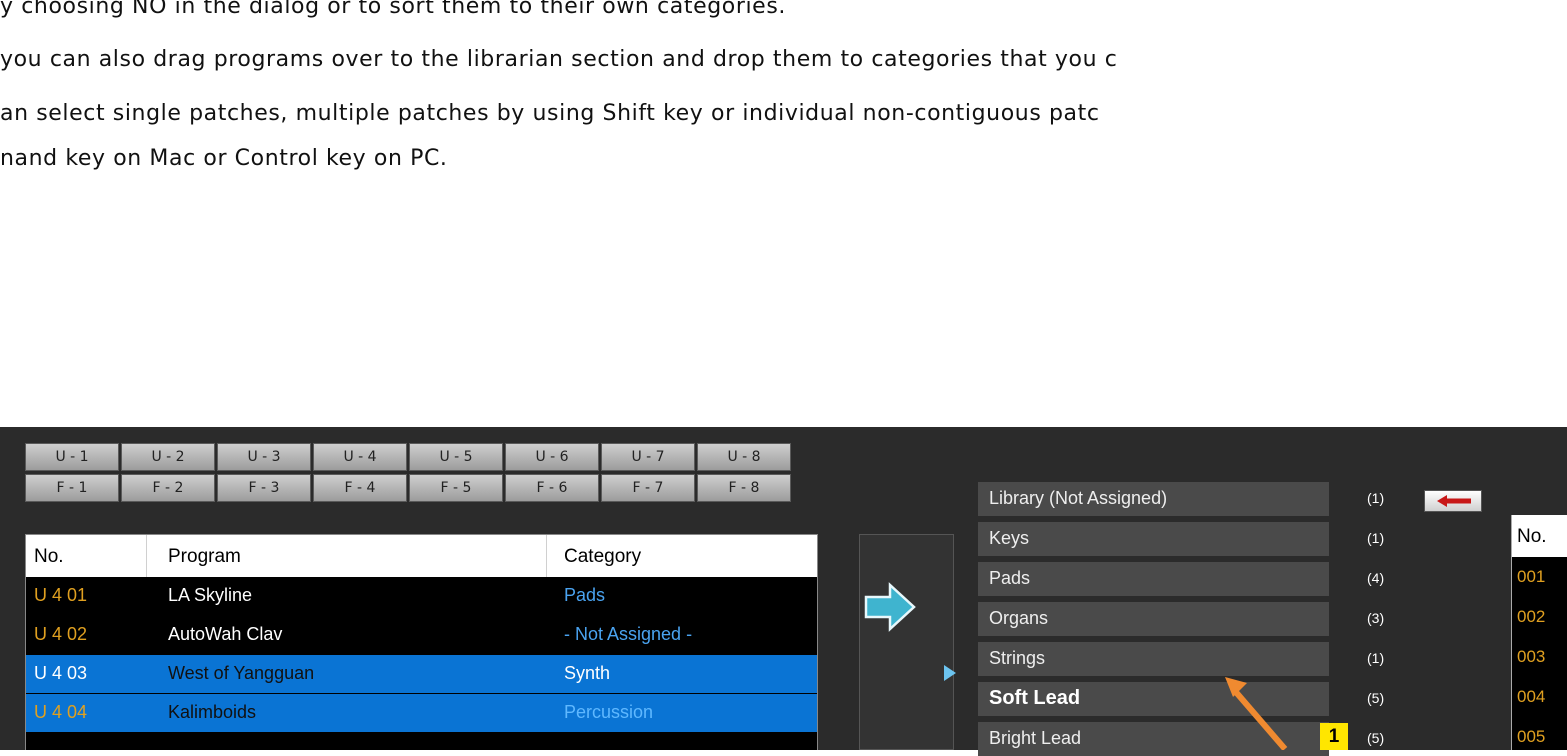 The image size is (1567, 756). Describe the element at coordinates (628, 634) in the screenshot. I see `program-category: - Not Assigned -` at that location.